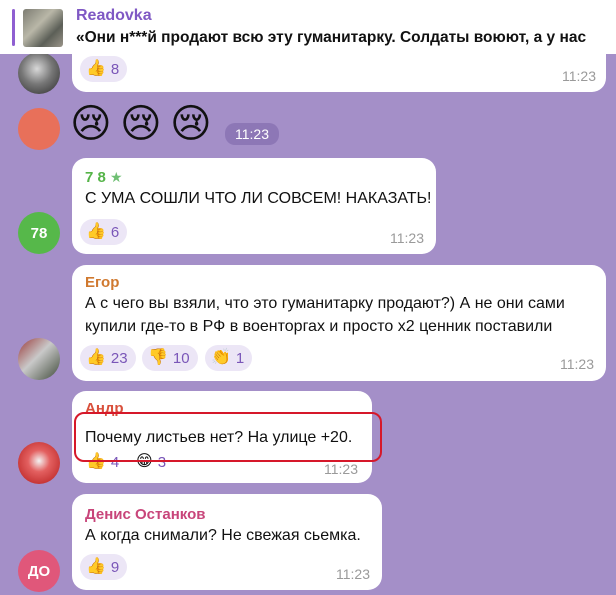 This screenshot has height=595, width=616. What do you see at coordinates (115, 567) in the screenshot?
I see `reaction-count: 9` at bounding box center [115, 567].